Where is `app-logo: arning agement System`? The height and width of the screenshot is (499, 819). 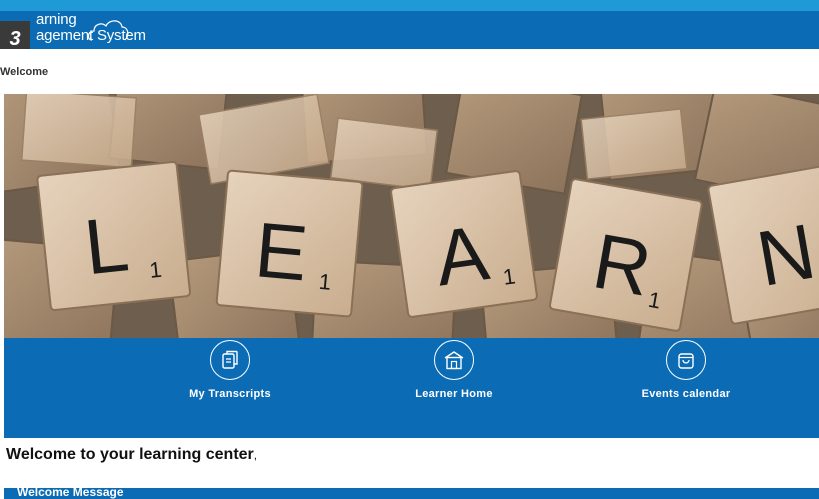
app-logo: arning agement System is located at coordinates (91, 28).